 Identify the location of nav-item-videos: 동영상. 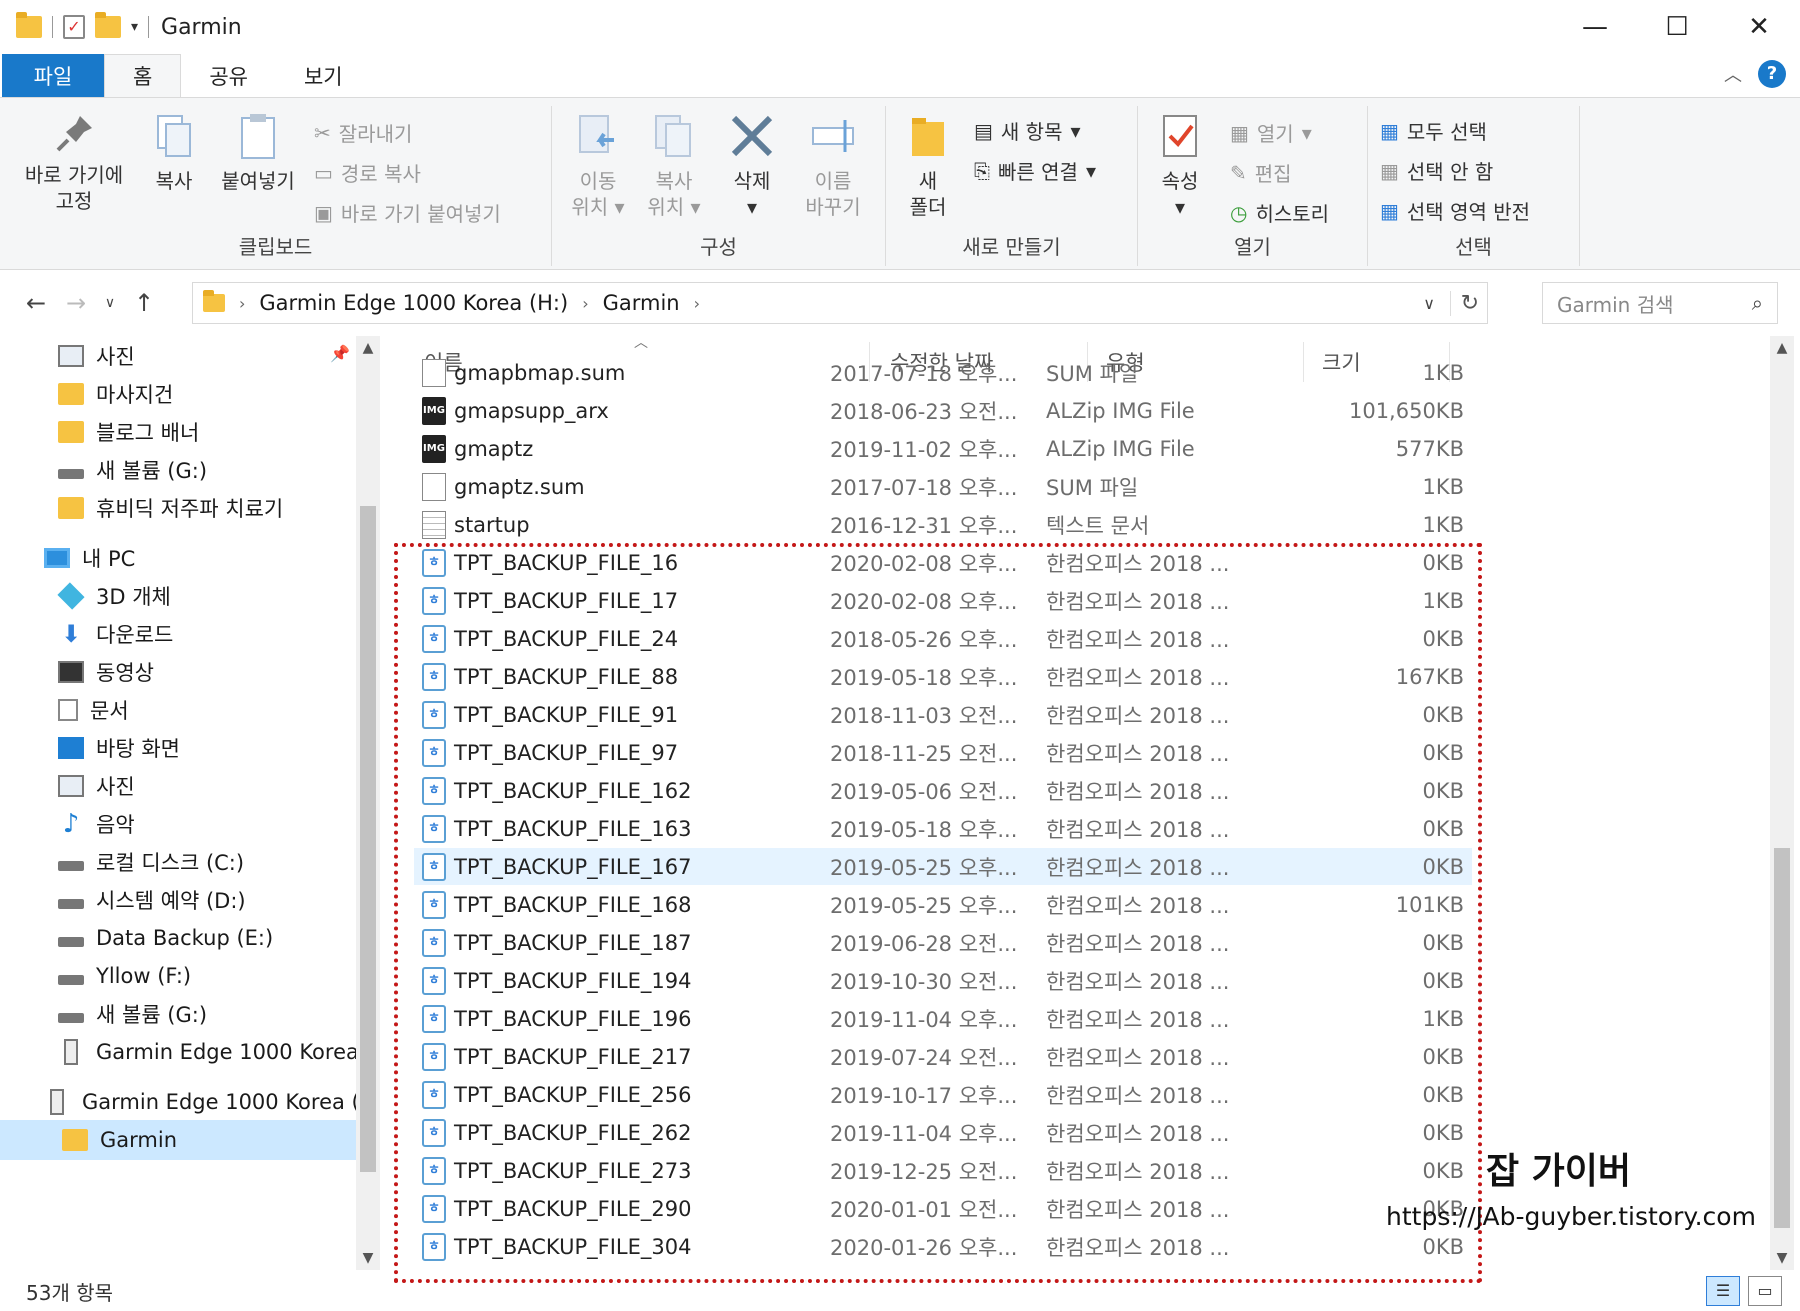
(106, 672).